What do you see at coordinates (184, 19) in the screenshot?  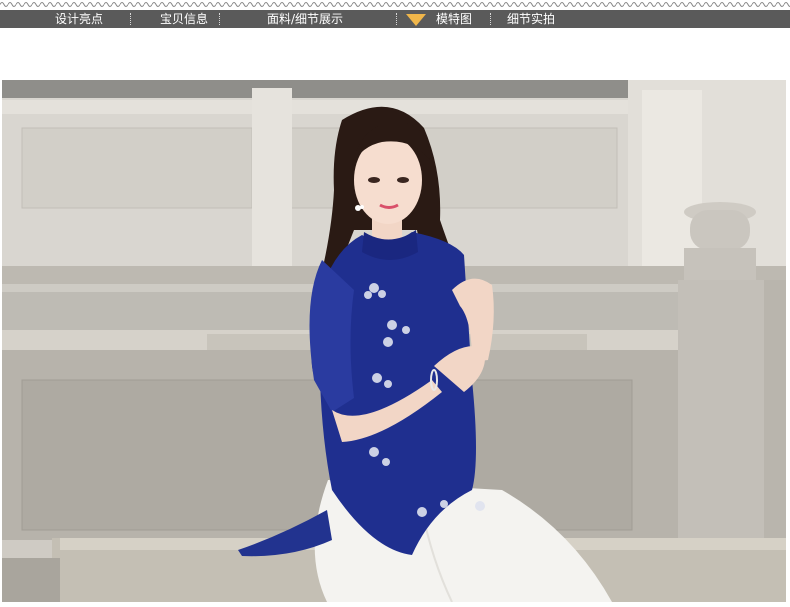 I see `nav-item-product-info: 宝贝信息` at bounding box center [184, 19].